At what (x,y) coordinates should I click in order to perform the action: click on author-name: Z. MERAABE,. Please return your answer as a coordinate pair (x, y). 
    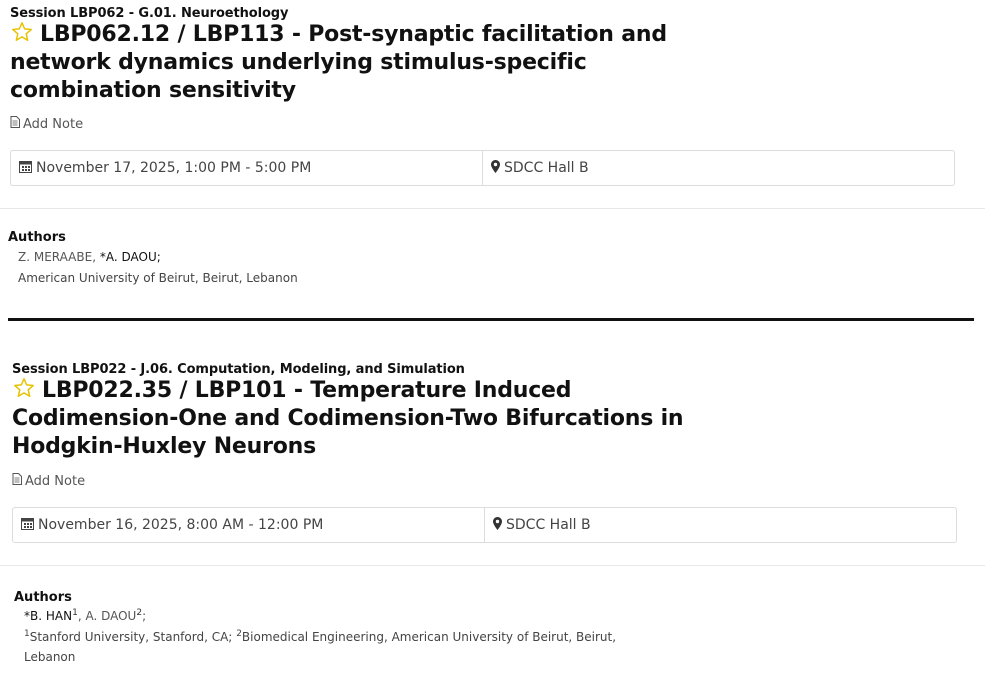
    Looking at the image, I should click on (57, 257).